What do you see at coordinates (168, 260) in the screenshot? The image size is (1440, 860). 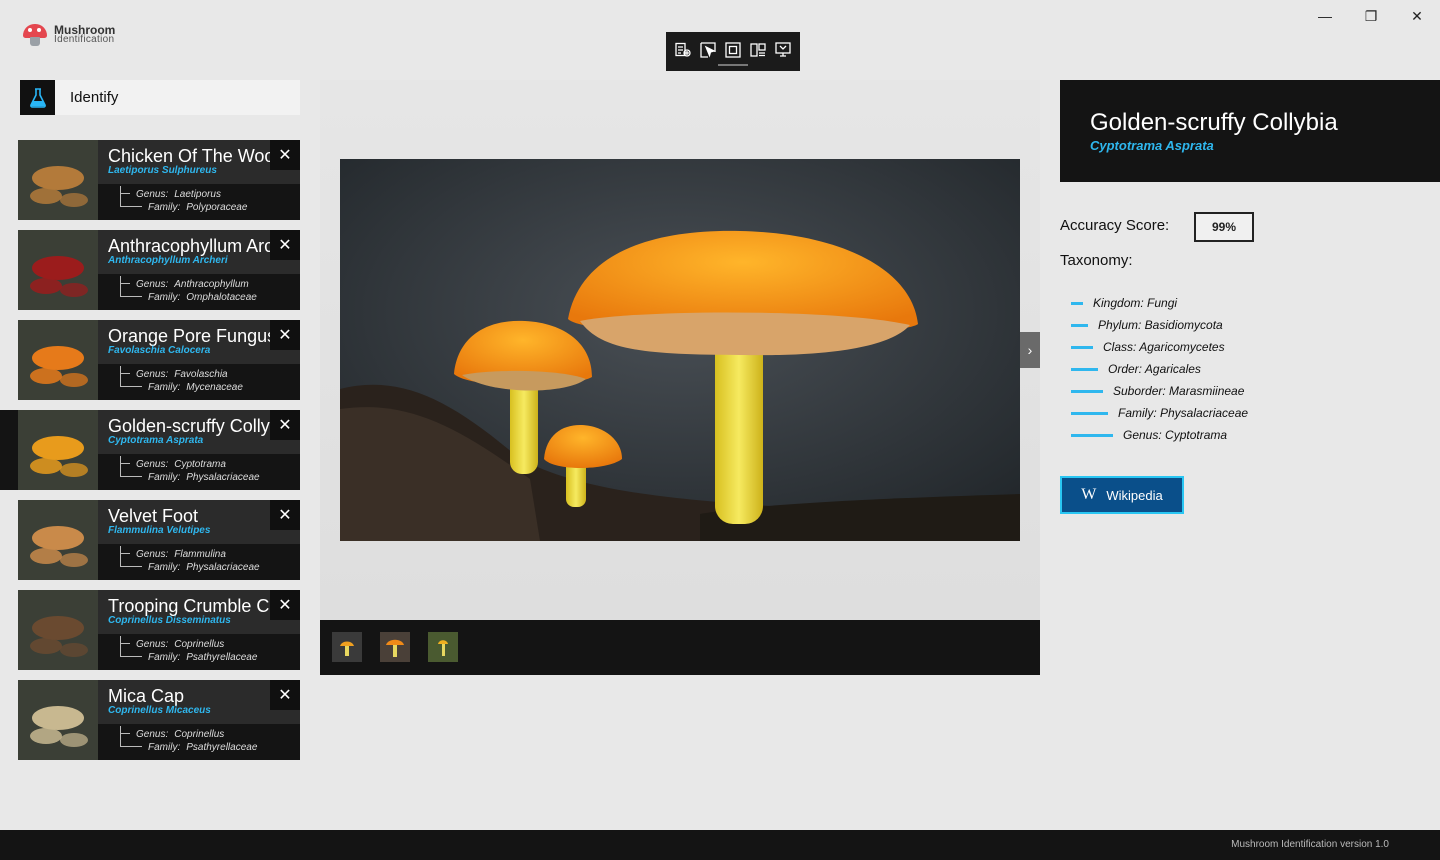 I see `mushroom-scientific-name: Anthracophyllum Archeri` at bounding box center [168, 260].